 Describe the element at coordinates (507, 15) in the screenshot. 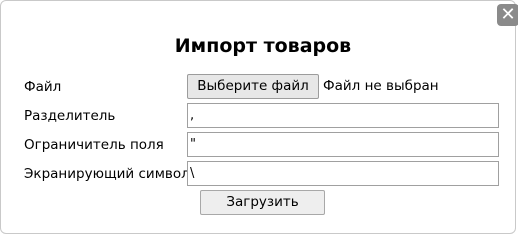

I see `close-icon: ✕` at that location.